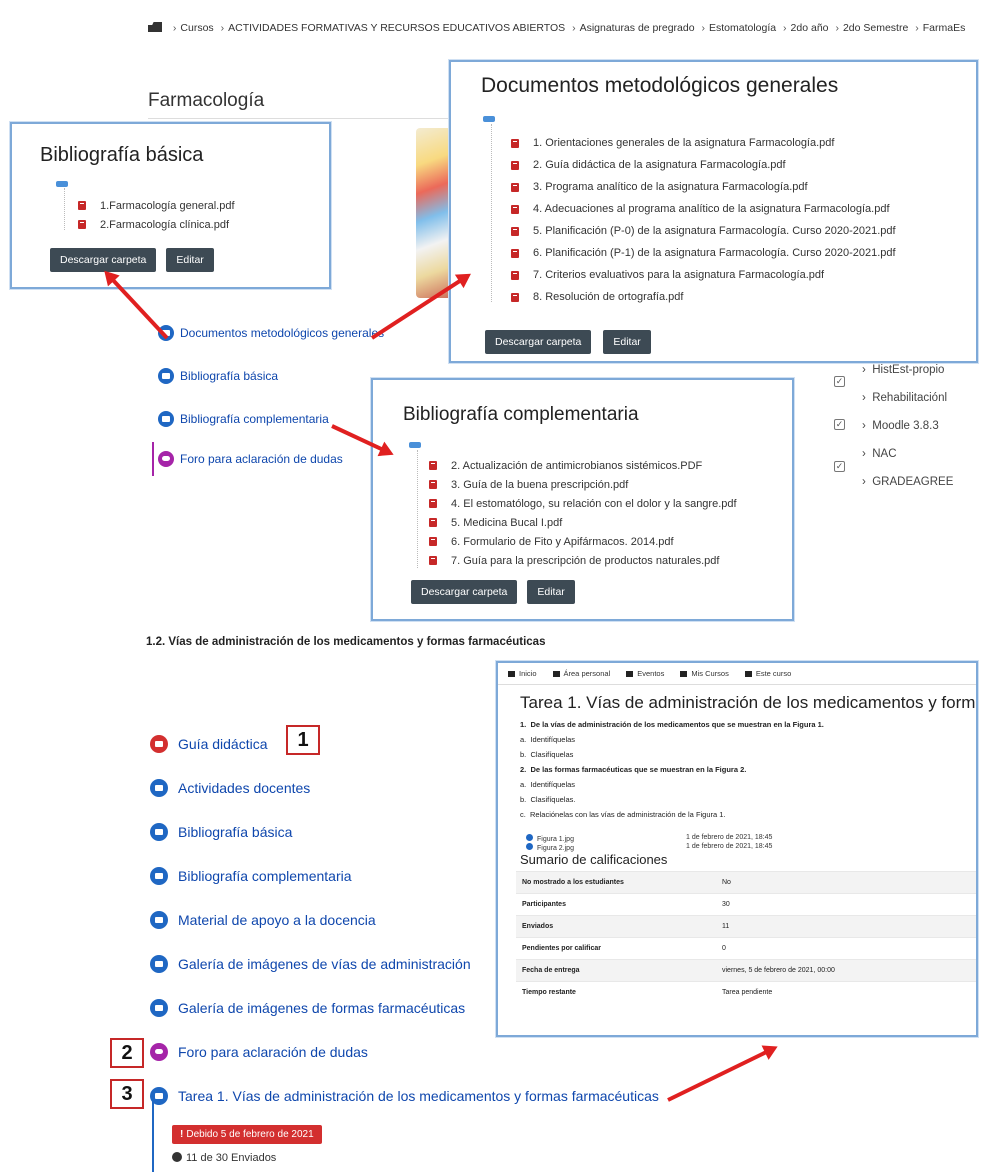  What do you see at coordinates (649, 838) in the screenshot?
I see `attachment: Figura 1.jpg 1 de febrero de 2021, 18:45` at bounding box center [649, 838].